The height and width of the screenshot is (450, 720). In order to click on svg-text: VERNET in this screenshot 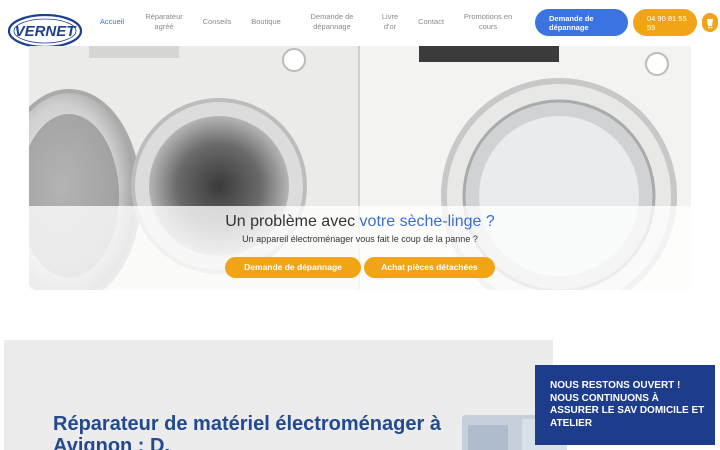, I will do `click(46, 31)`.